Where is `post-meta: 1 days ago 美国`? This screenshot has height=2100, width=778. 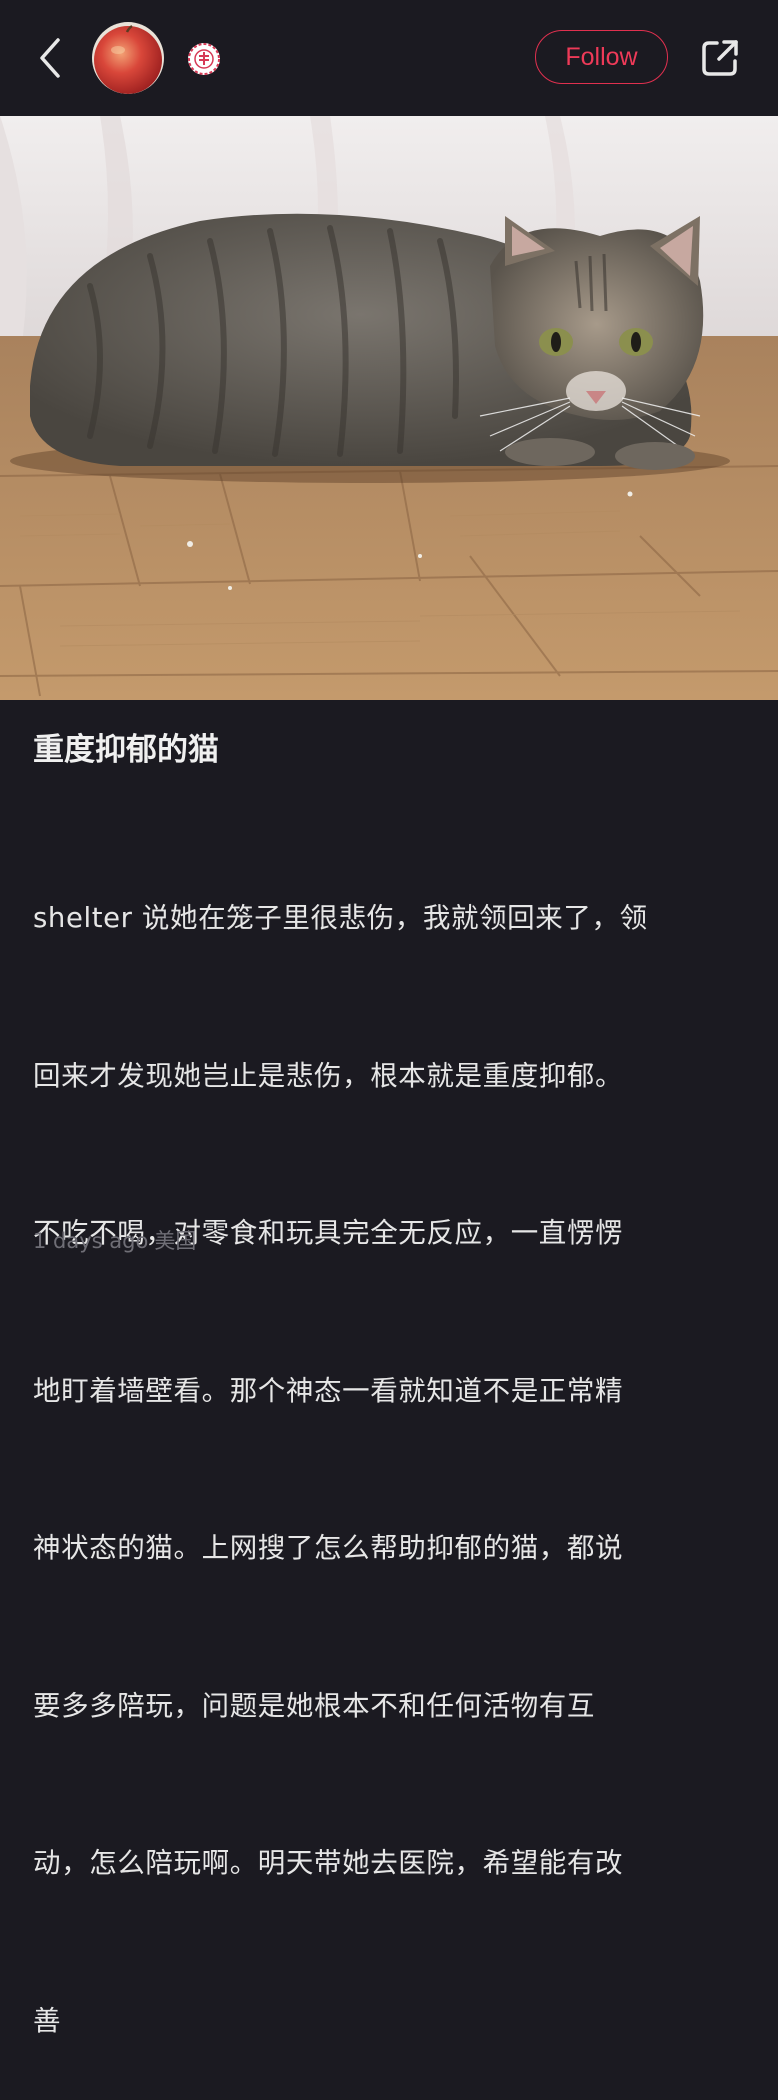
post-meta: 1 days ago 美国 is located at coordinates (117, 1241).